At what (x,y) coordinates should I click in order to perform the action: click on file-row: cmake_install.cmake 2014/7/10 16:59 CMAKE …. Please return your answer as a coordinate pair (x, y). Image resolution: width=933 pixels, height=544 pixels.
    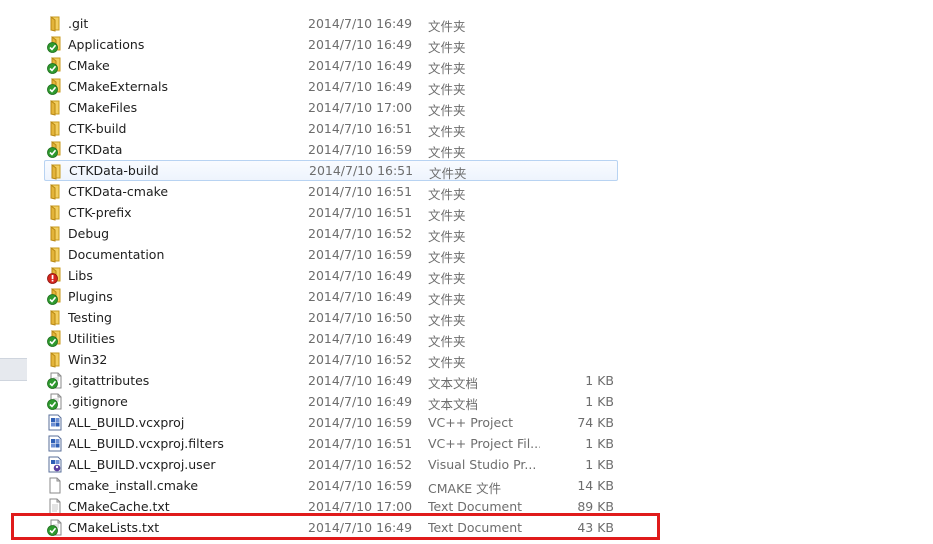
    Looking at the image, I should click on (350, 485).